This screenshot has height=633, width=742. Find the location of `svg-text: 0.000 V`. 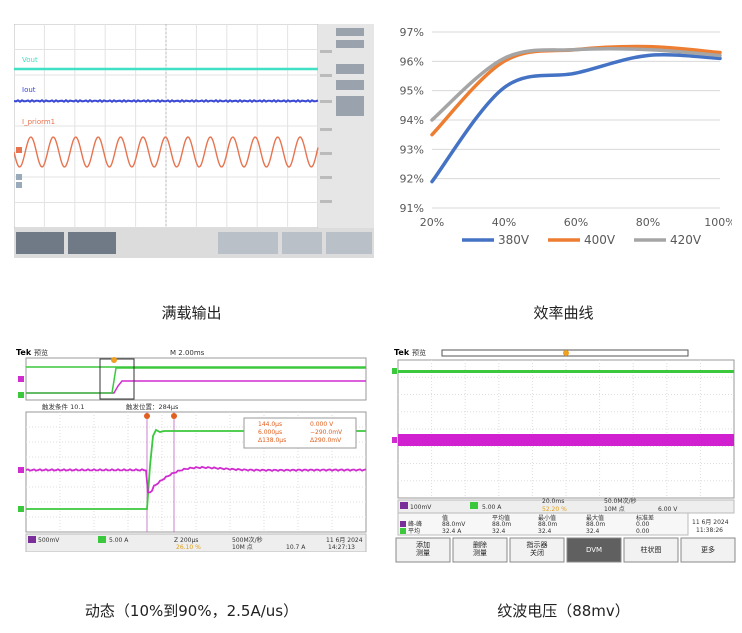

svg-text: 0.000 V is located at coordinates (322, 424).